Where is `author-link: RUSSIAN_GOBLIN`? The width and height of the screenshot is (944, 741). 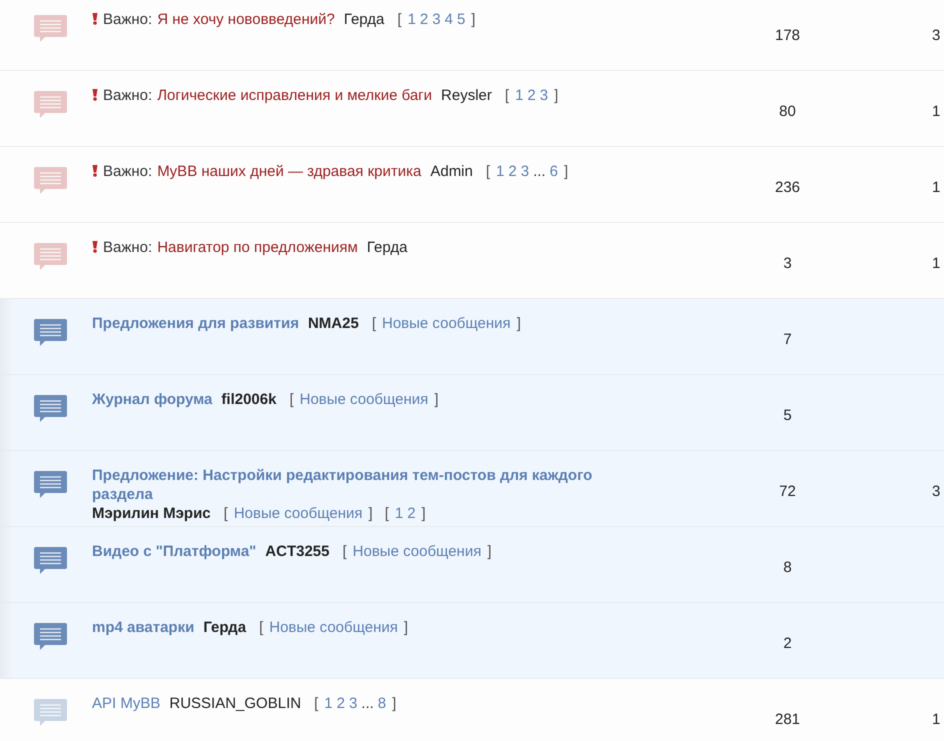 author-link: RUSSIAN_GOBLIN is located at coordinates (235, 703).